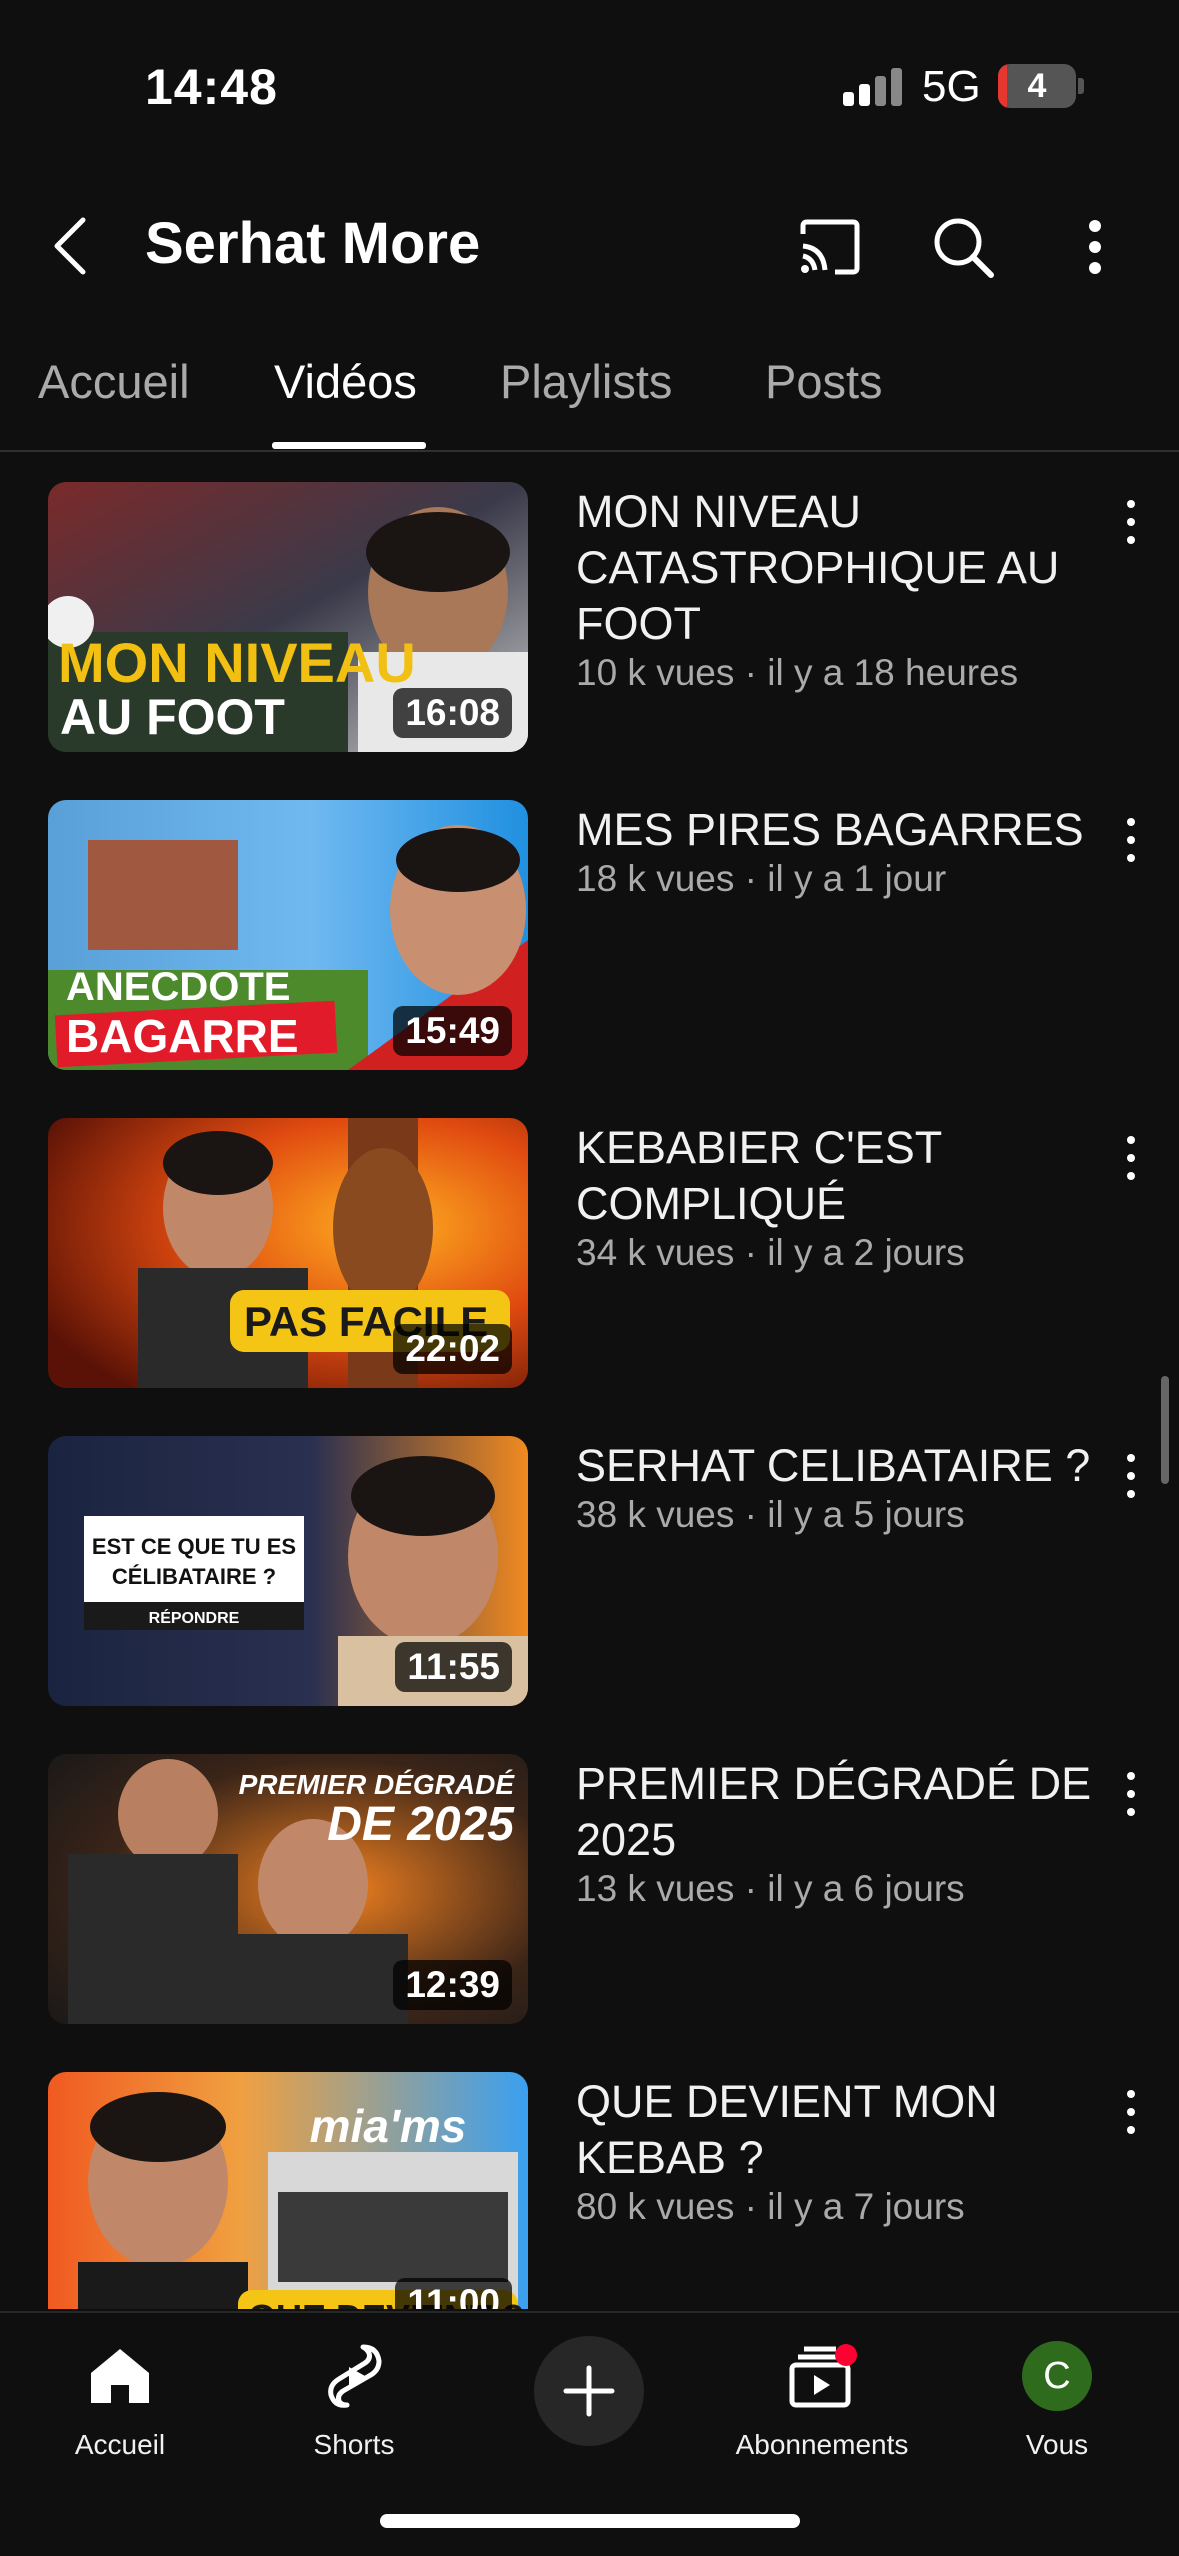 This screenshot has width=1179, height=2556. What do you see at coordinates (194, 1617) in the screenshot?
I see `thumb-text: RÉPONDRE` at bounding box center [194, 1617].